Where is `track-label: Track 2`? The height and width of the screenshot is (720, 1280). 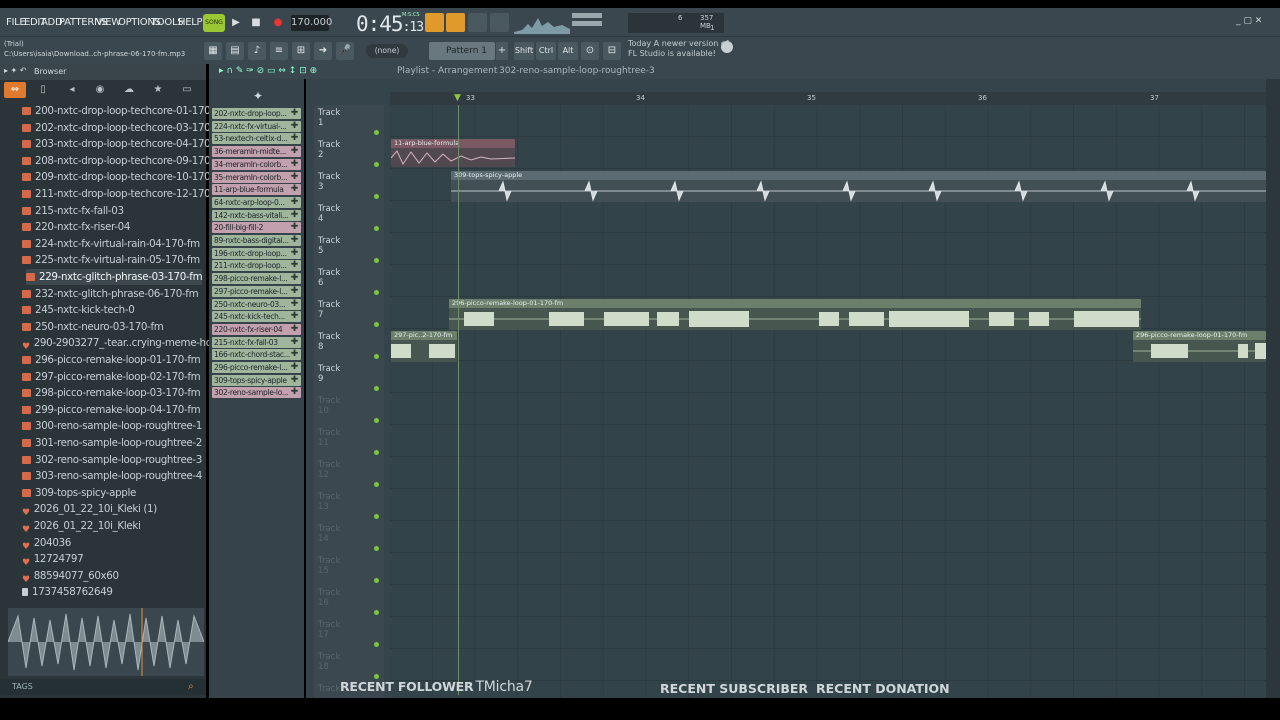
track-label: Track 2 is located at coordinates (329, 150).